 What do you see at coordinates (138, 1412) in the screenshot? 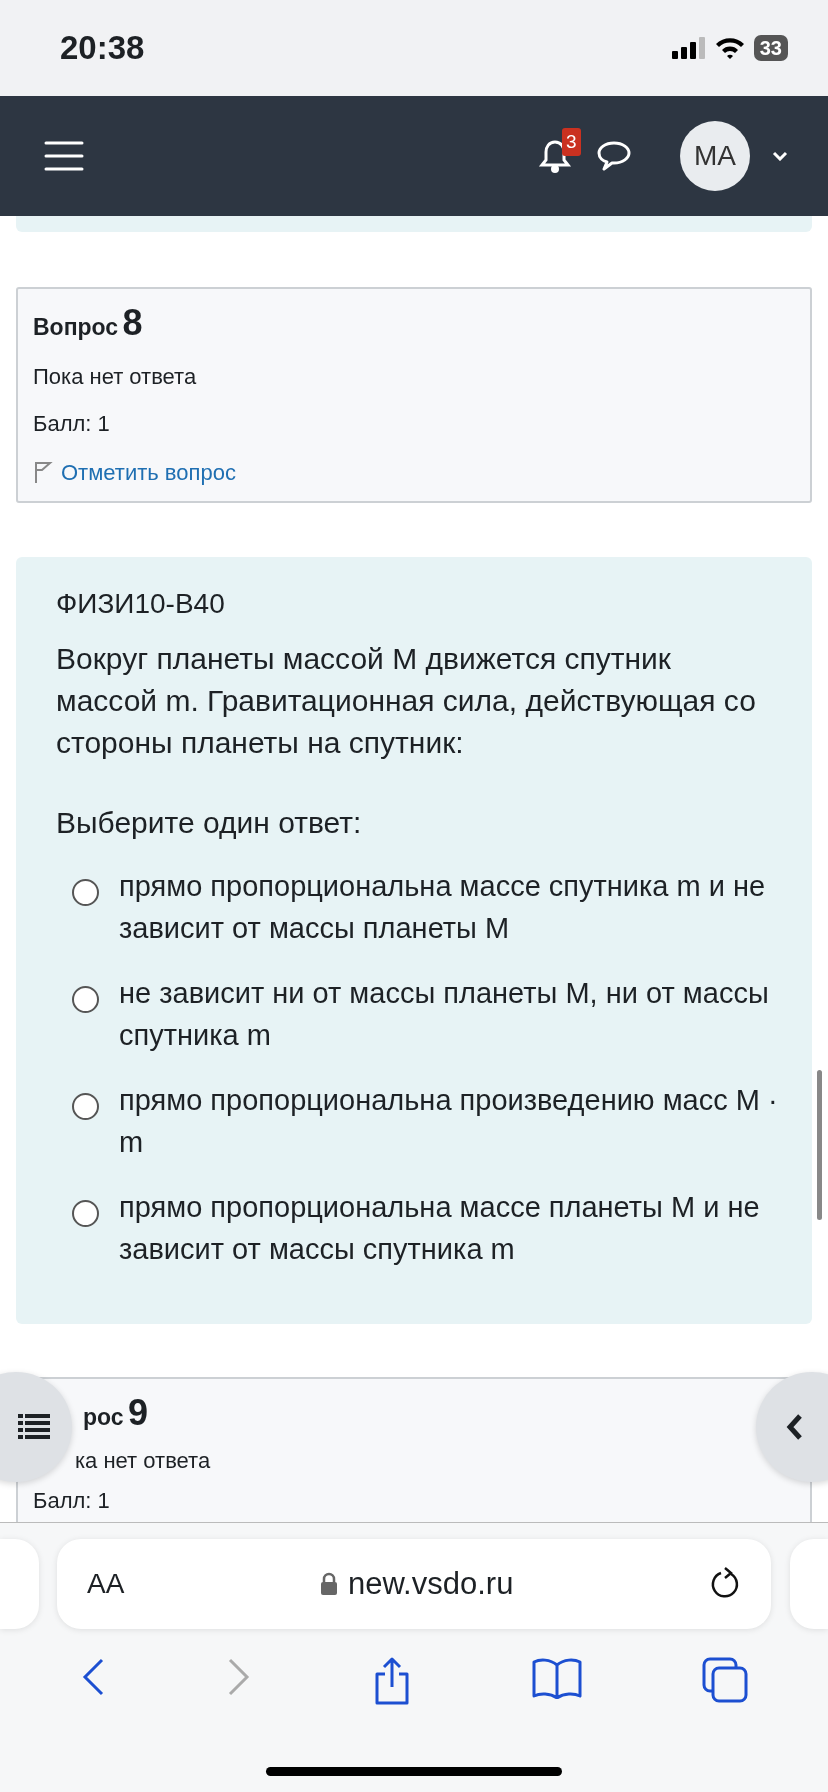
I see `question-number: 9` at bounding box center [138, 1412].